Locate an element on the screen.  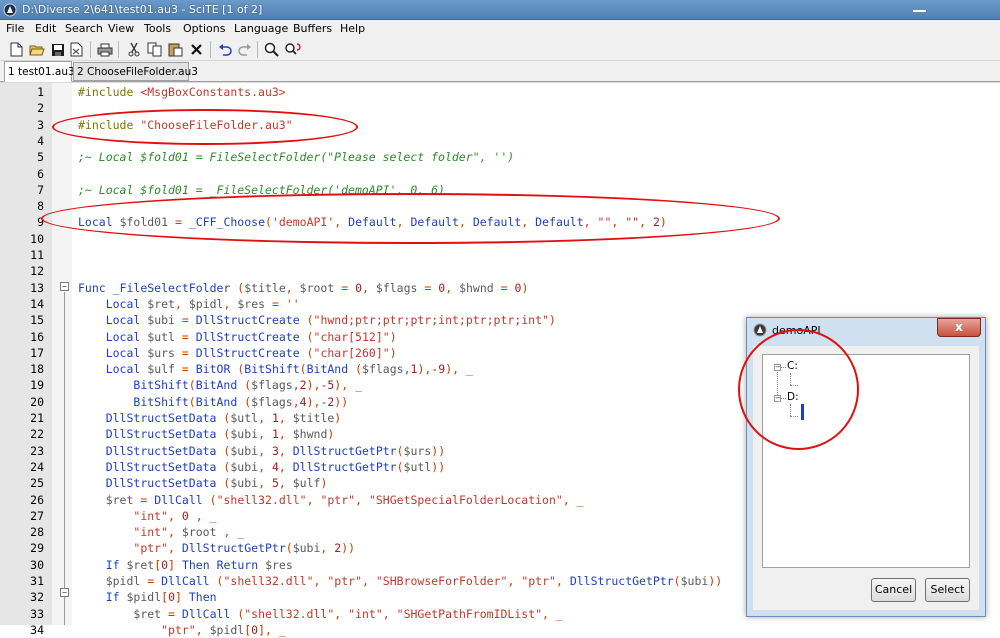
save-icon is located at coordinates (57, 49).